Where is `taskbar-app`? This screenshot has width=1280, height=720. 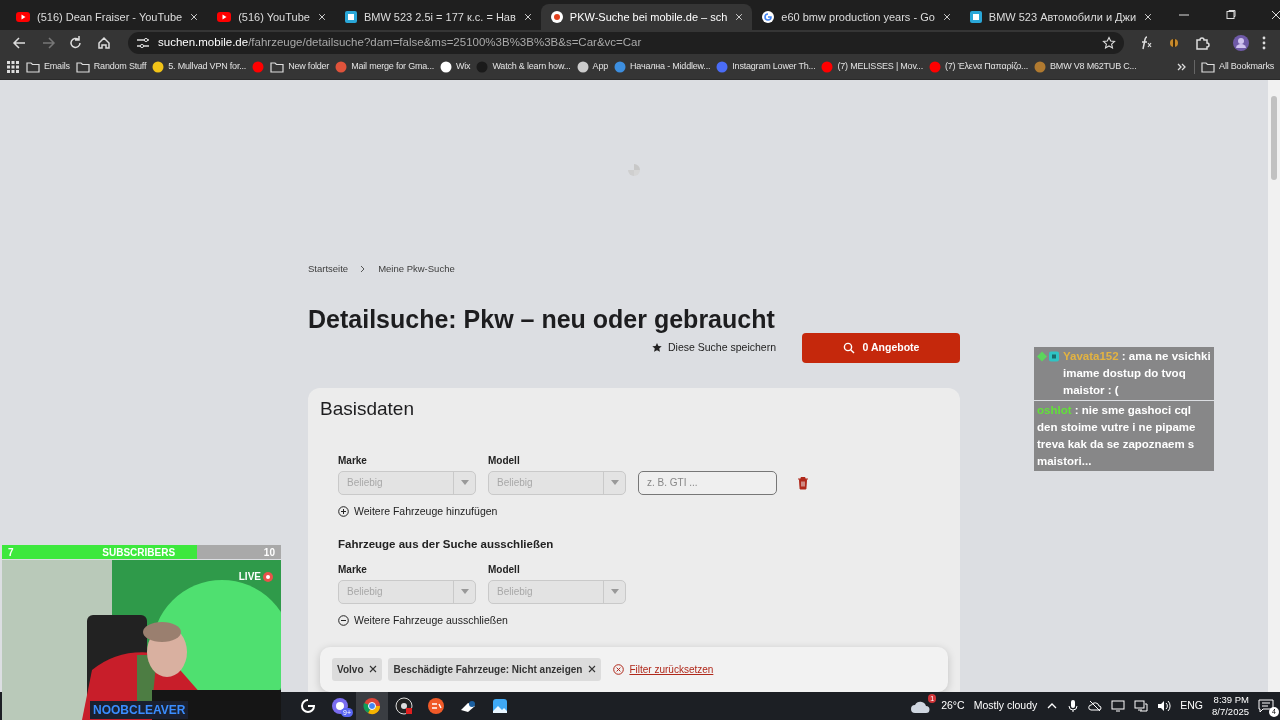
taskbar-app is located at coordinates (372, 706).